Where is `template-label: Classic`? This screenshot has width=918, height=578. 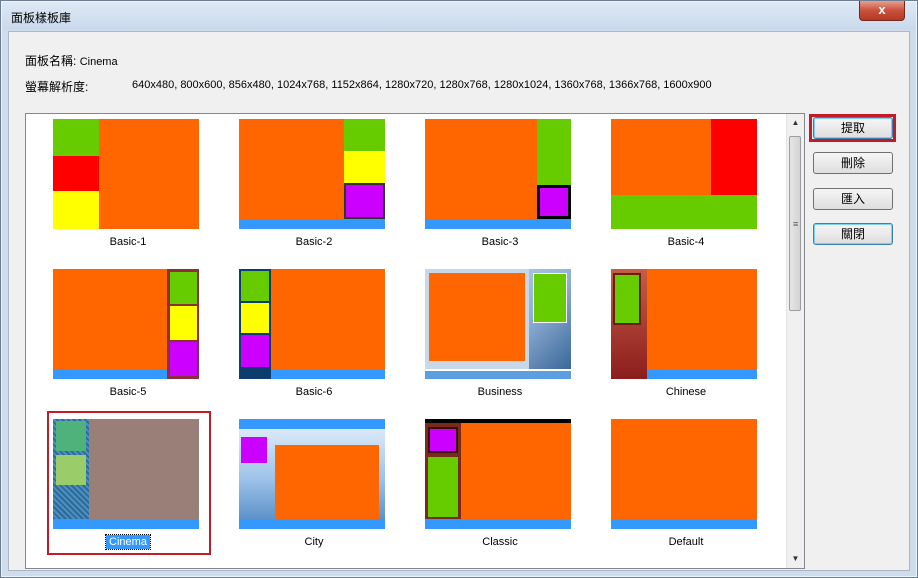
template-label: Classic is located at coordinates (500, 542).